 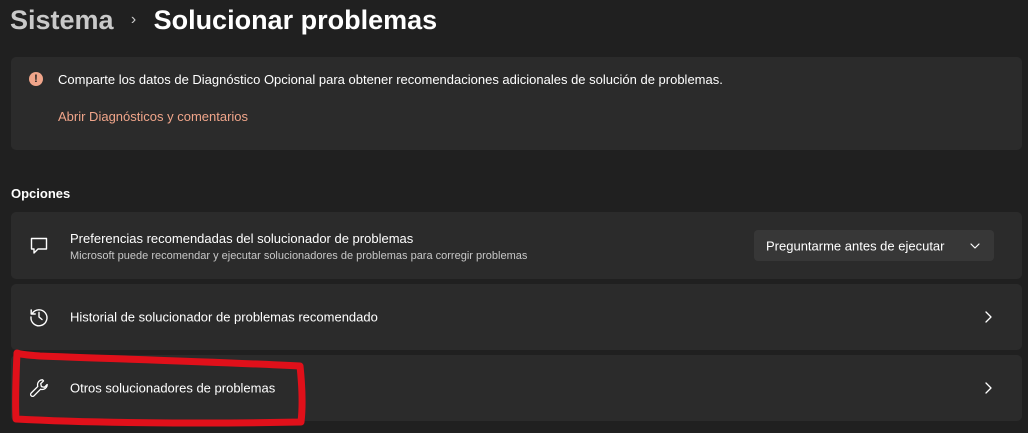 What do you see at coordinates (39, 318) in the screenshot?
I see `history-icon` at bounding box center [39, 318].